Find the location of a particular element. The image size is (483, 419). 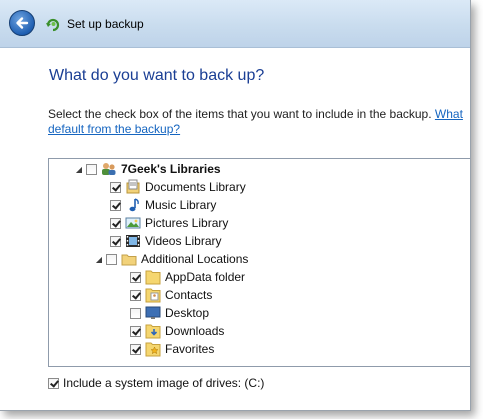

downloads-label: Downloads is located at coordinates (195, 331).